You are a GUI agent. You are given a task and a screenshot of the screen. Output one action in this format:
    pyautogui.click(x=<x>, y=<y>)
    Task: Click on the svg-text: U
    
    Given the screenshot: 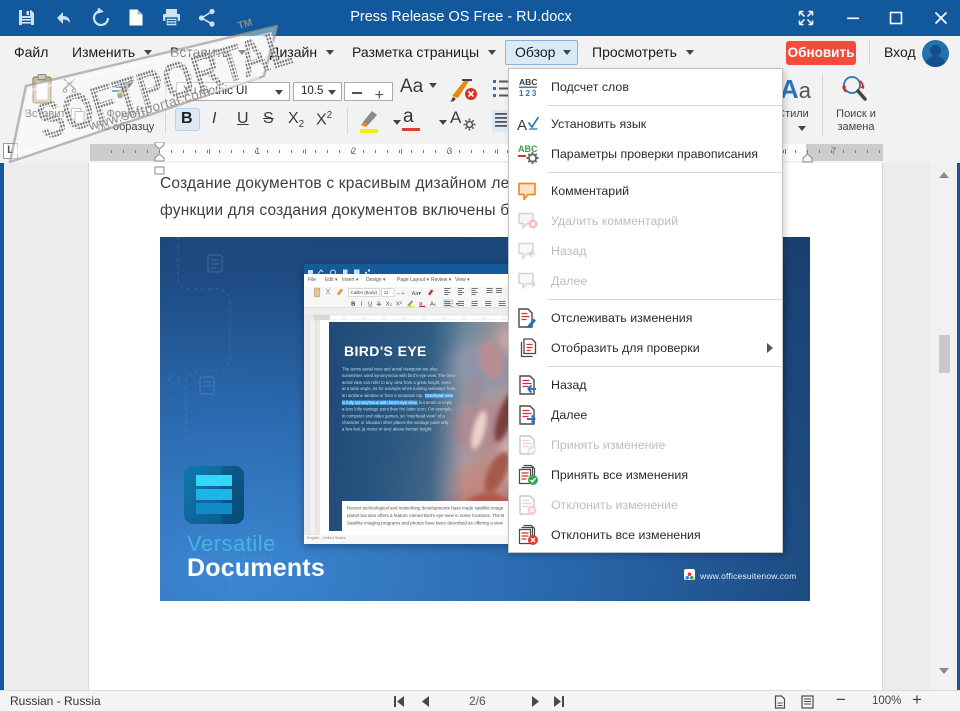 What is the action you would take?
    pyautogui.click(x=370, y=305)
    